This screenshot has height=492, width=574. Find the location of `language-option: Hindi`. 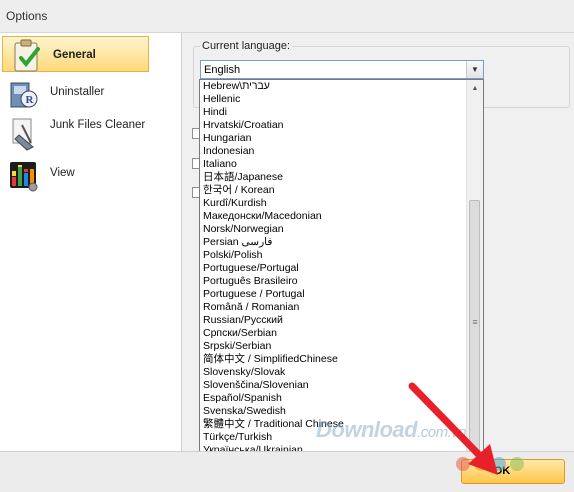

language-option: Hindi is located at coordinates (333, 112).